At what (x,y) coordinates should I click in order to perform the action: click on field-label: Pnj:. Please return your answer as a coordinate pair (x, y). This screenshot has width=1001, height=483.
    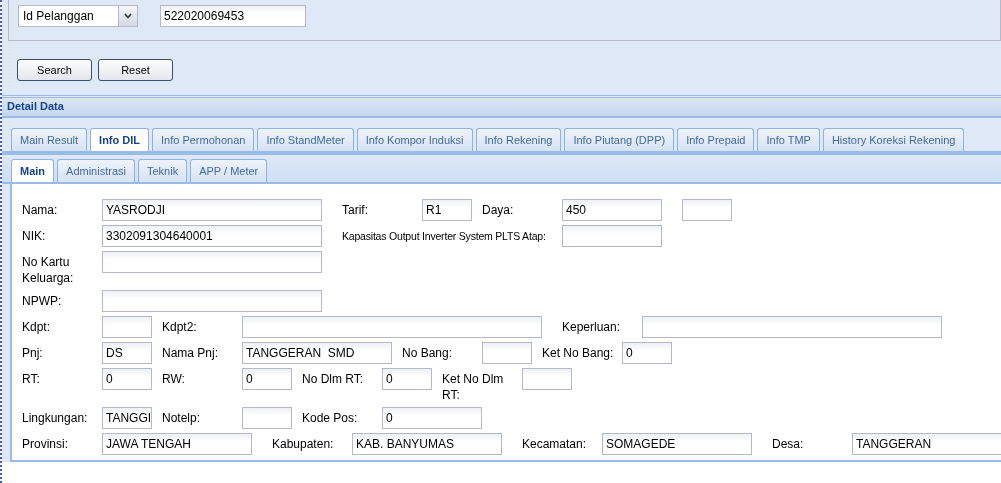
    Looking at the image, I should click on (33, 353).